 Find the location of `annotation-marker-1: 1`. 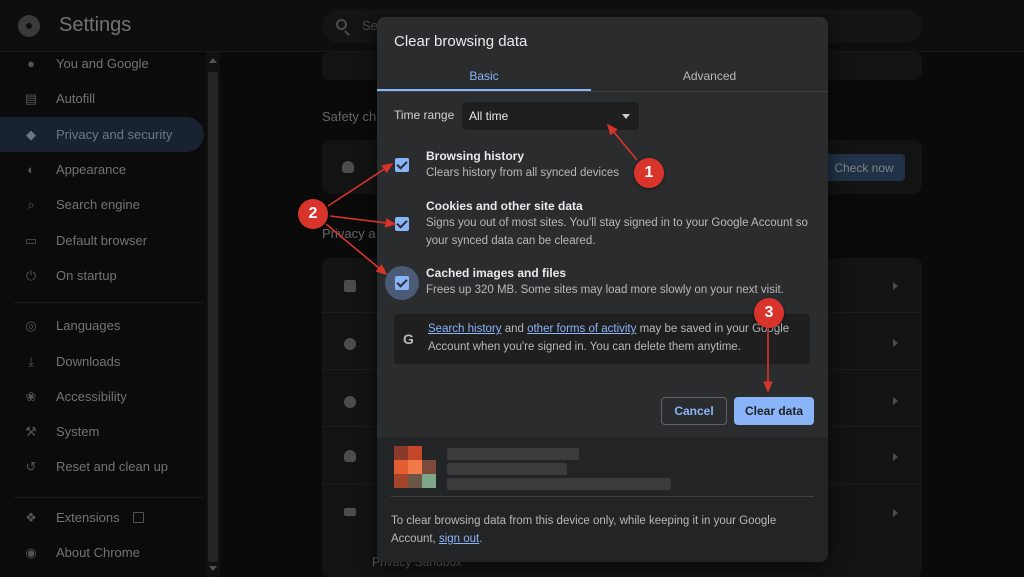

annotation-marker-1: 1 is located at coordinates (649, 173).